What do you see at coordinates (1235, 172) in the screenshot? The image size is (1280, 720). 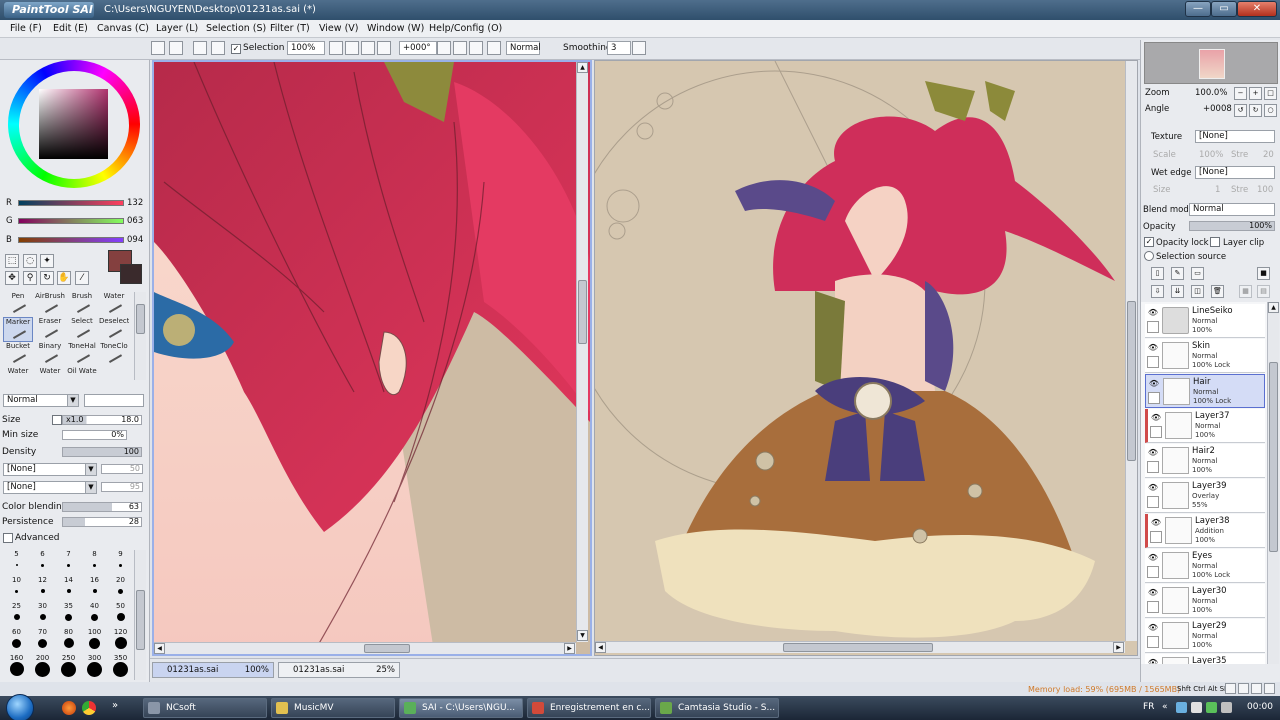 I see `wet-edge-select: [None]` at bounding box center [1235, 172].